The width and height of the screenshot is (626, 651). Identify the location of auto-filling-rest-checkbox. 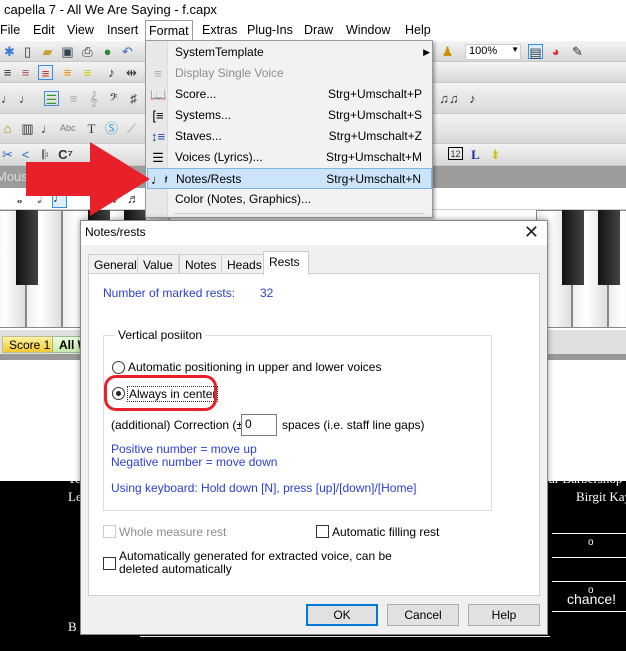
(322, 531).